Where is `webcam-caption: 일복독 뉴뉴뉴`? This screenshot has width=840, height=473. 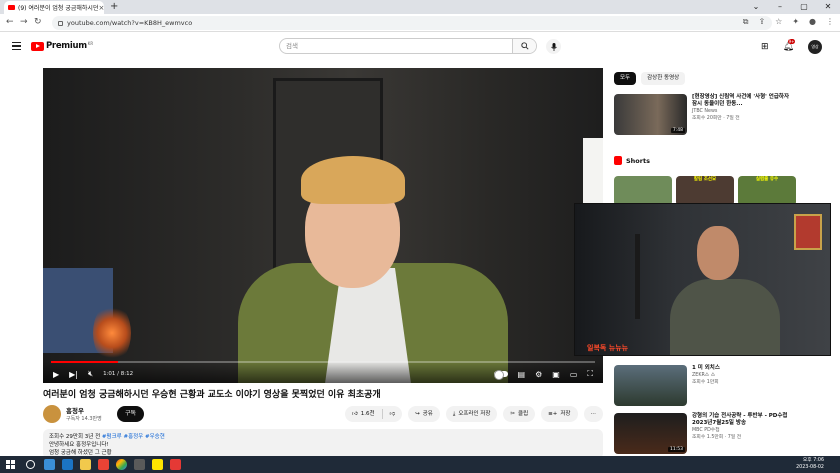
webcam-caption: 일복독 뉴뉴뉴 is located at coordinates (608, 348).